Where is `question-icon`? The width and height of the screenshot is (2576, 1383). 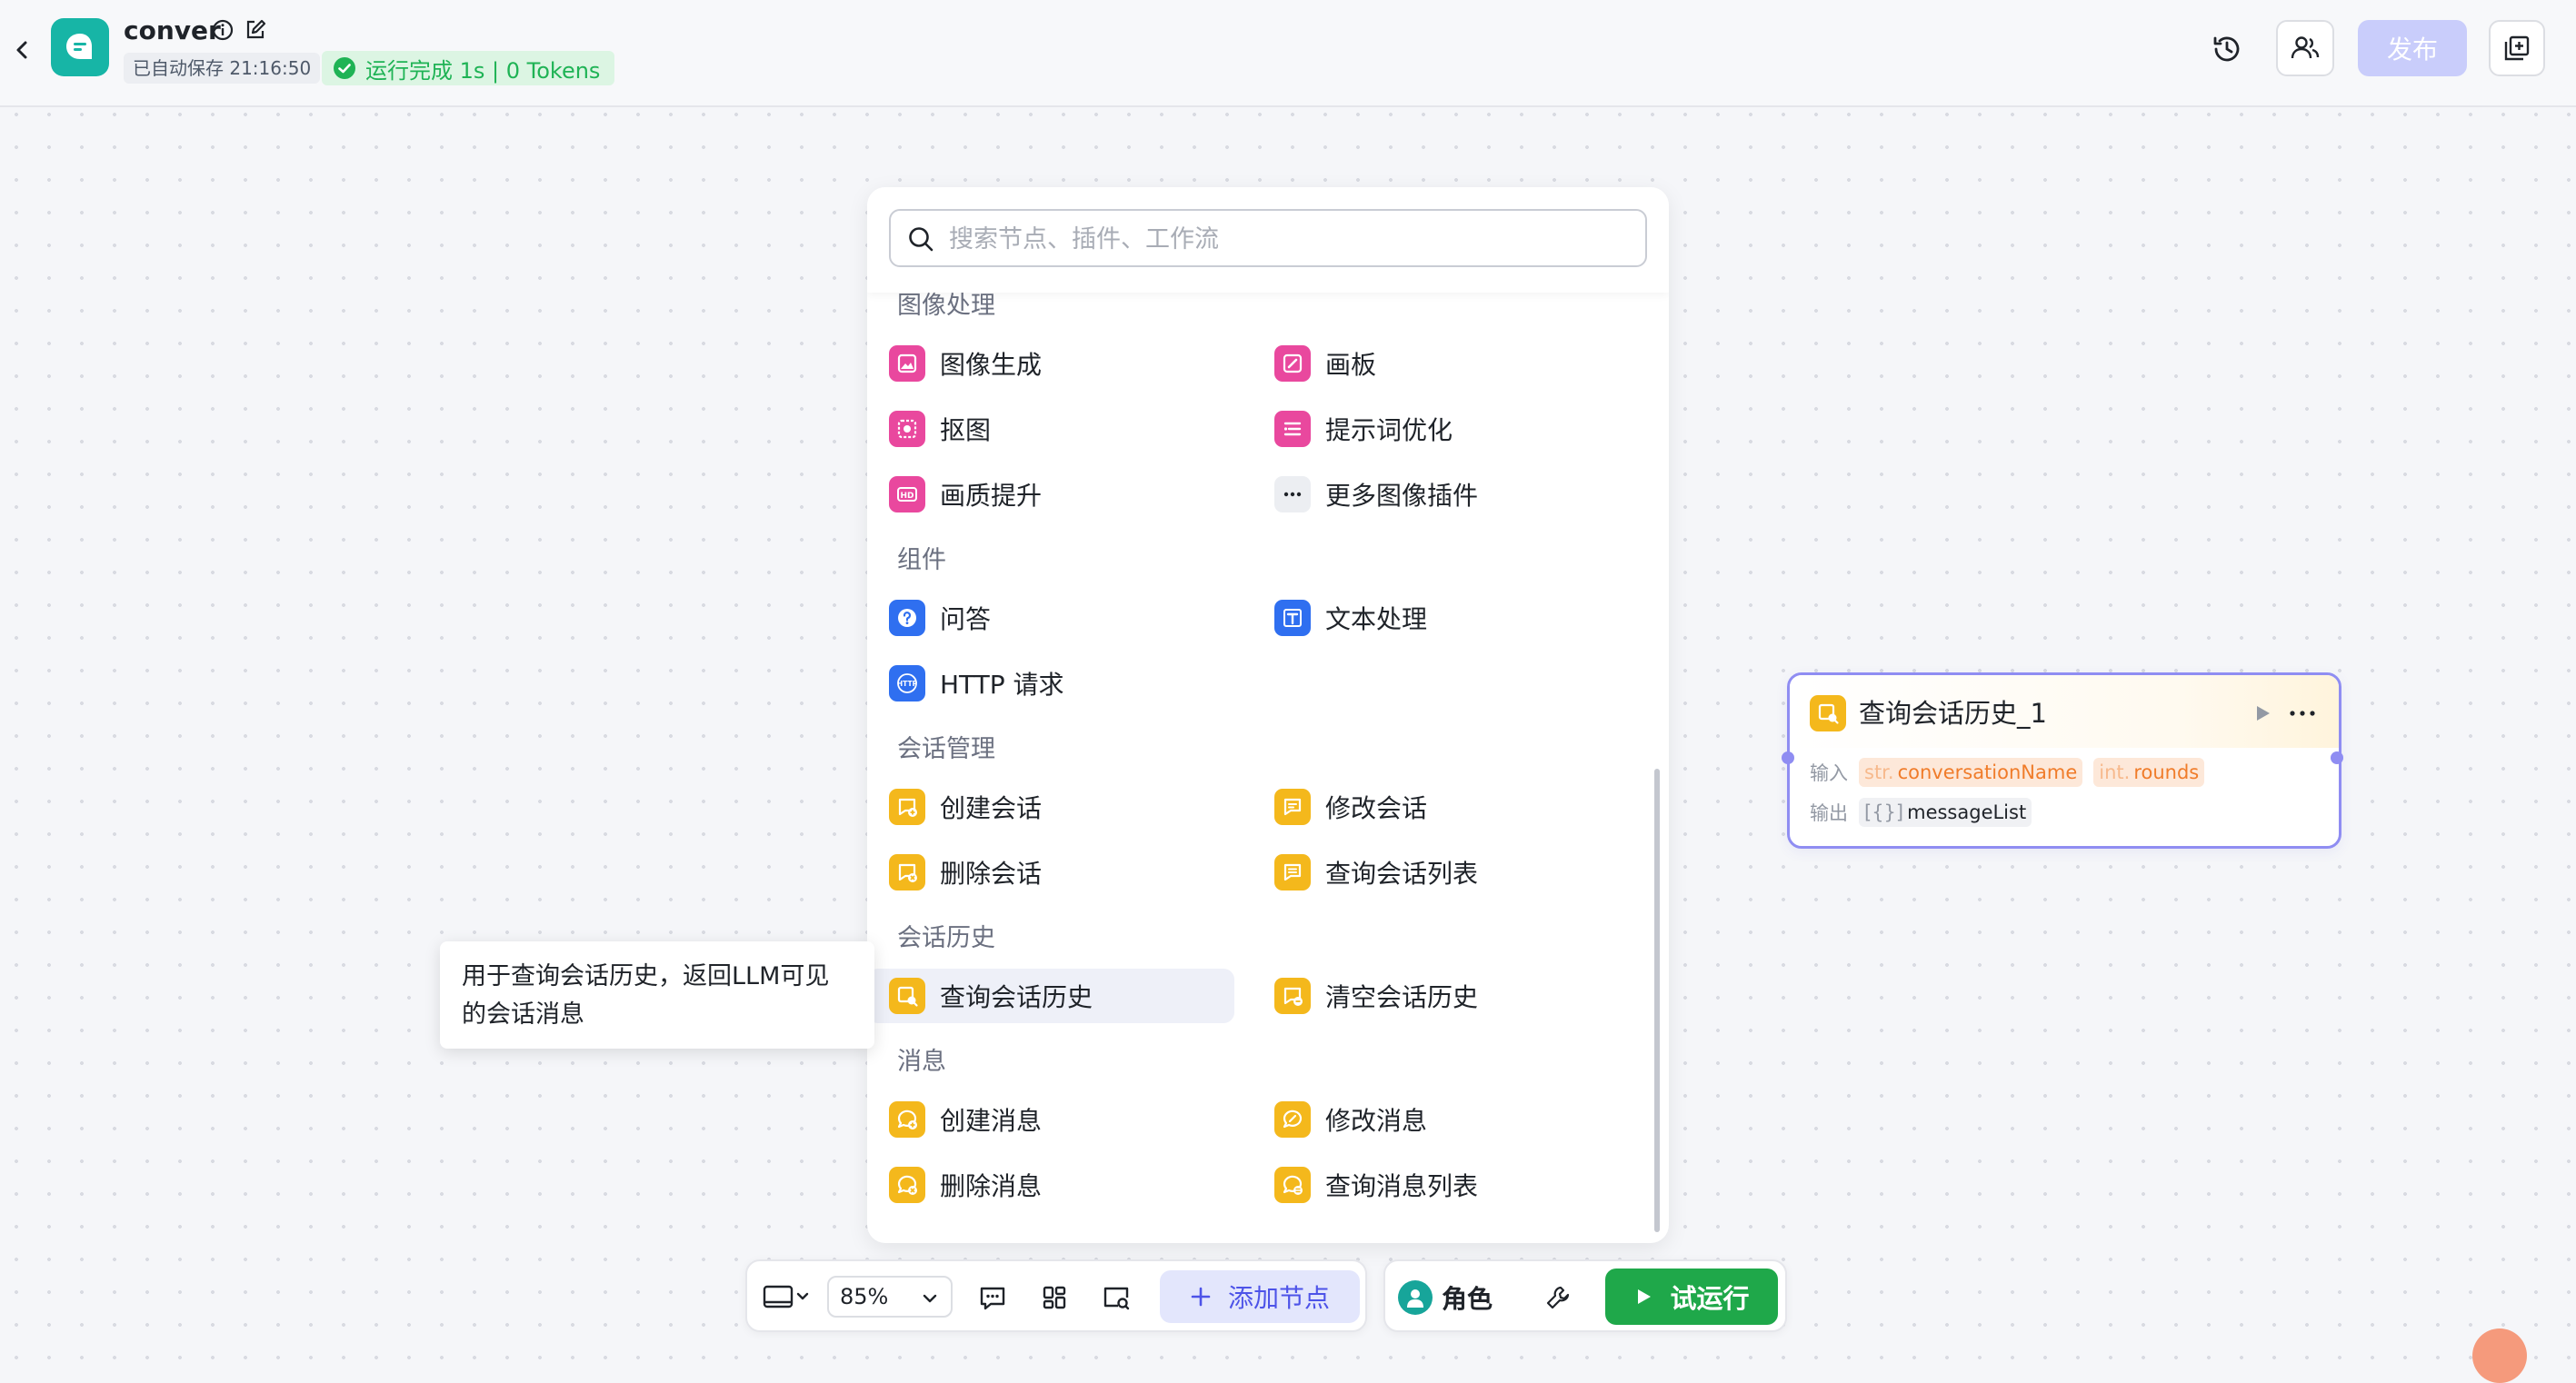 question-icon is located at coordinates (907, 618).